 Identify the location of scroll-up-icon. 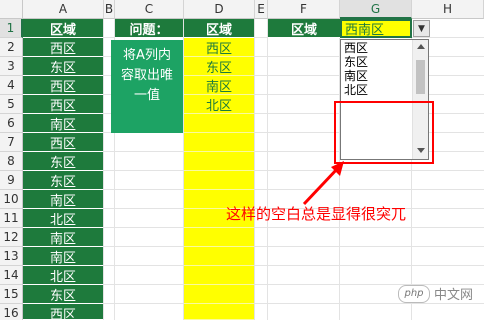
(421, 46).